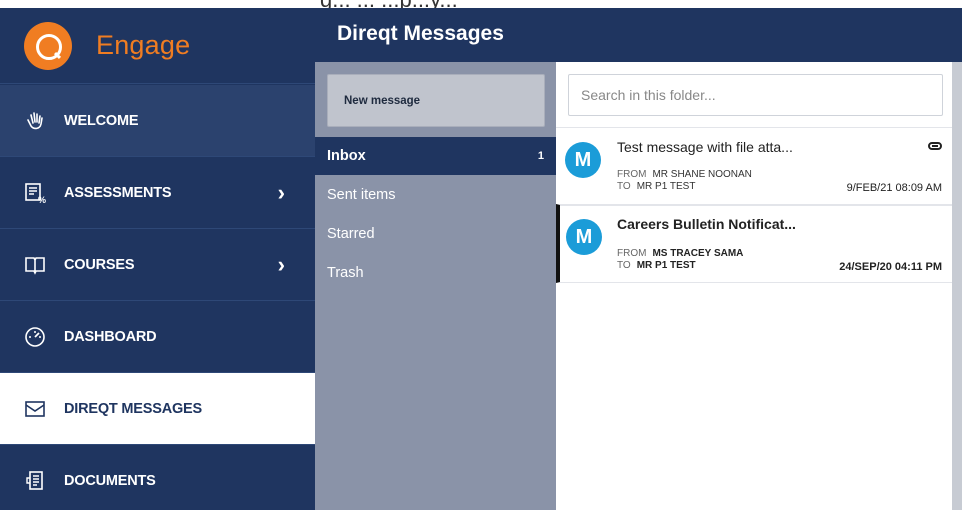 This screenshot has width=962, height=510. What do you see at coordinates (702, 174) in the screenshot?
I see `from-name: MR SHANE NOONAN` at bounding box center [702, 174].